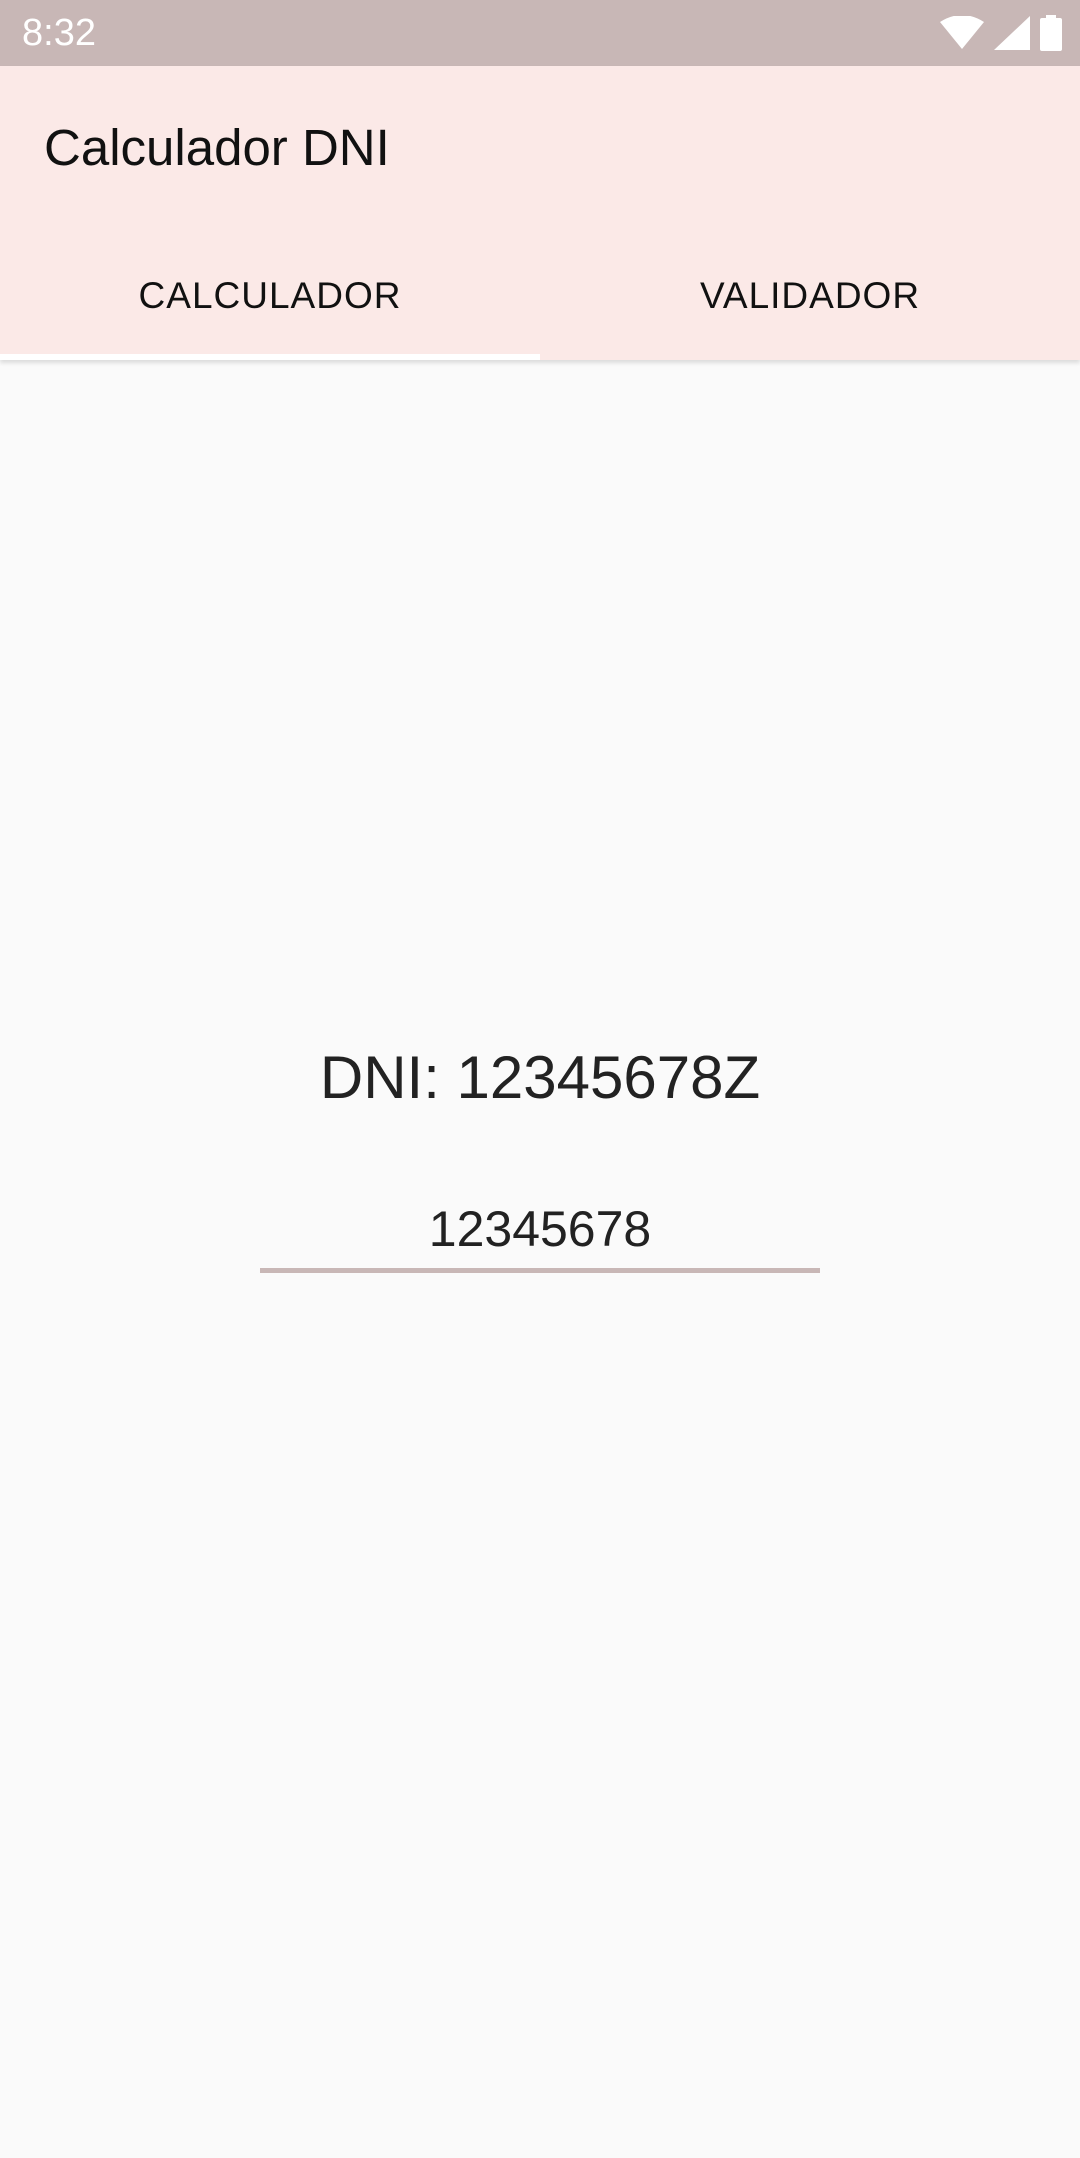 The width and height of the screenshot is (1080, 2158). Describe the element at coordinates (540, 33) in the screenshot. I see `status-bar: 8:32` at that location.